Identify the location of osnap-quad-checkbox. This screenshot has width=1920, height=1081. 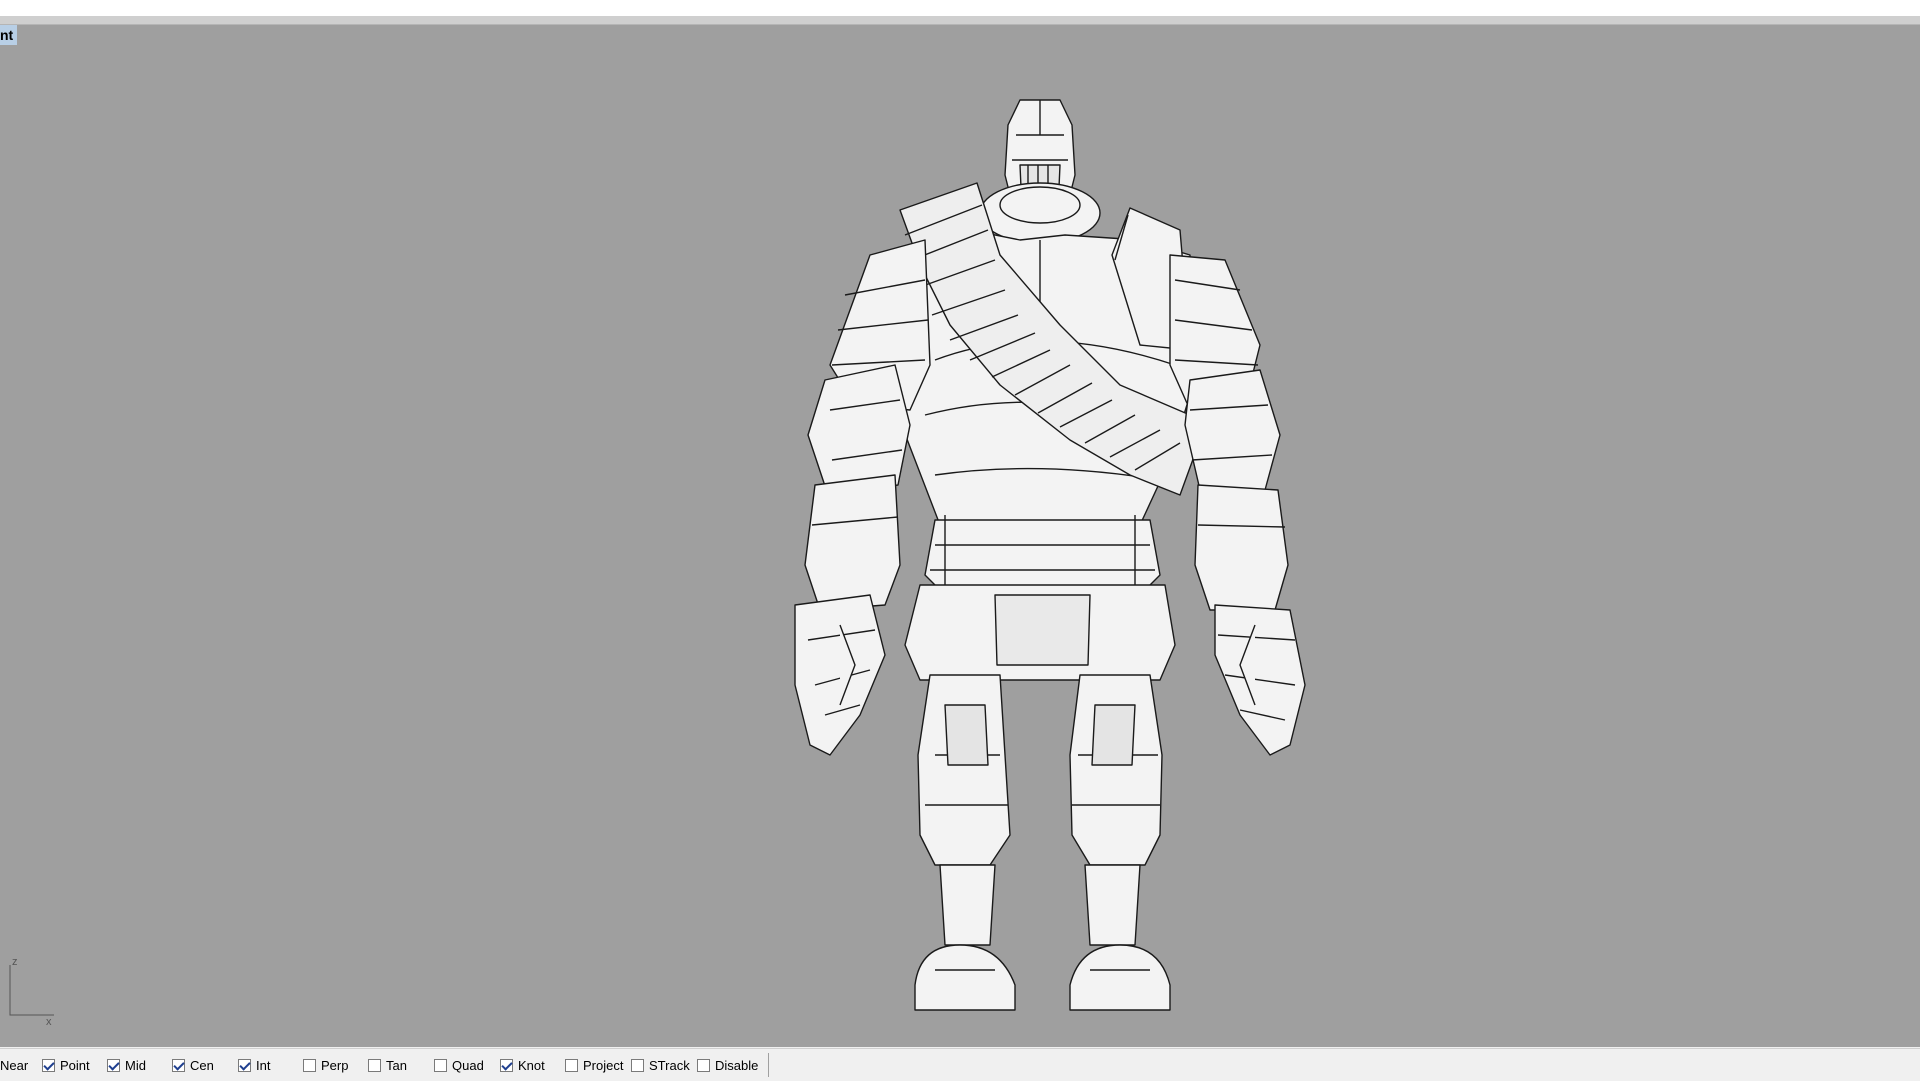
(440, 1065).